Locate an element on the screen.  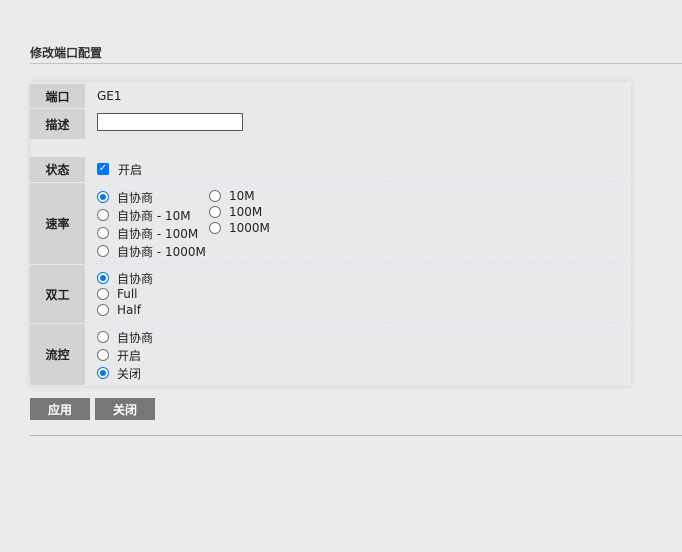
port-label: 端口 is located at coordinates (57, 96).